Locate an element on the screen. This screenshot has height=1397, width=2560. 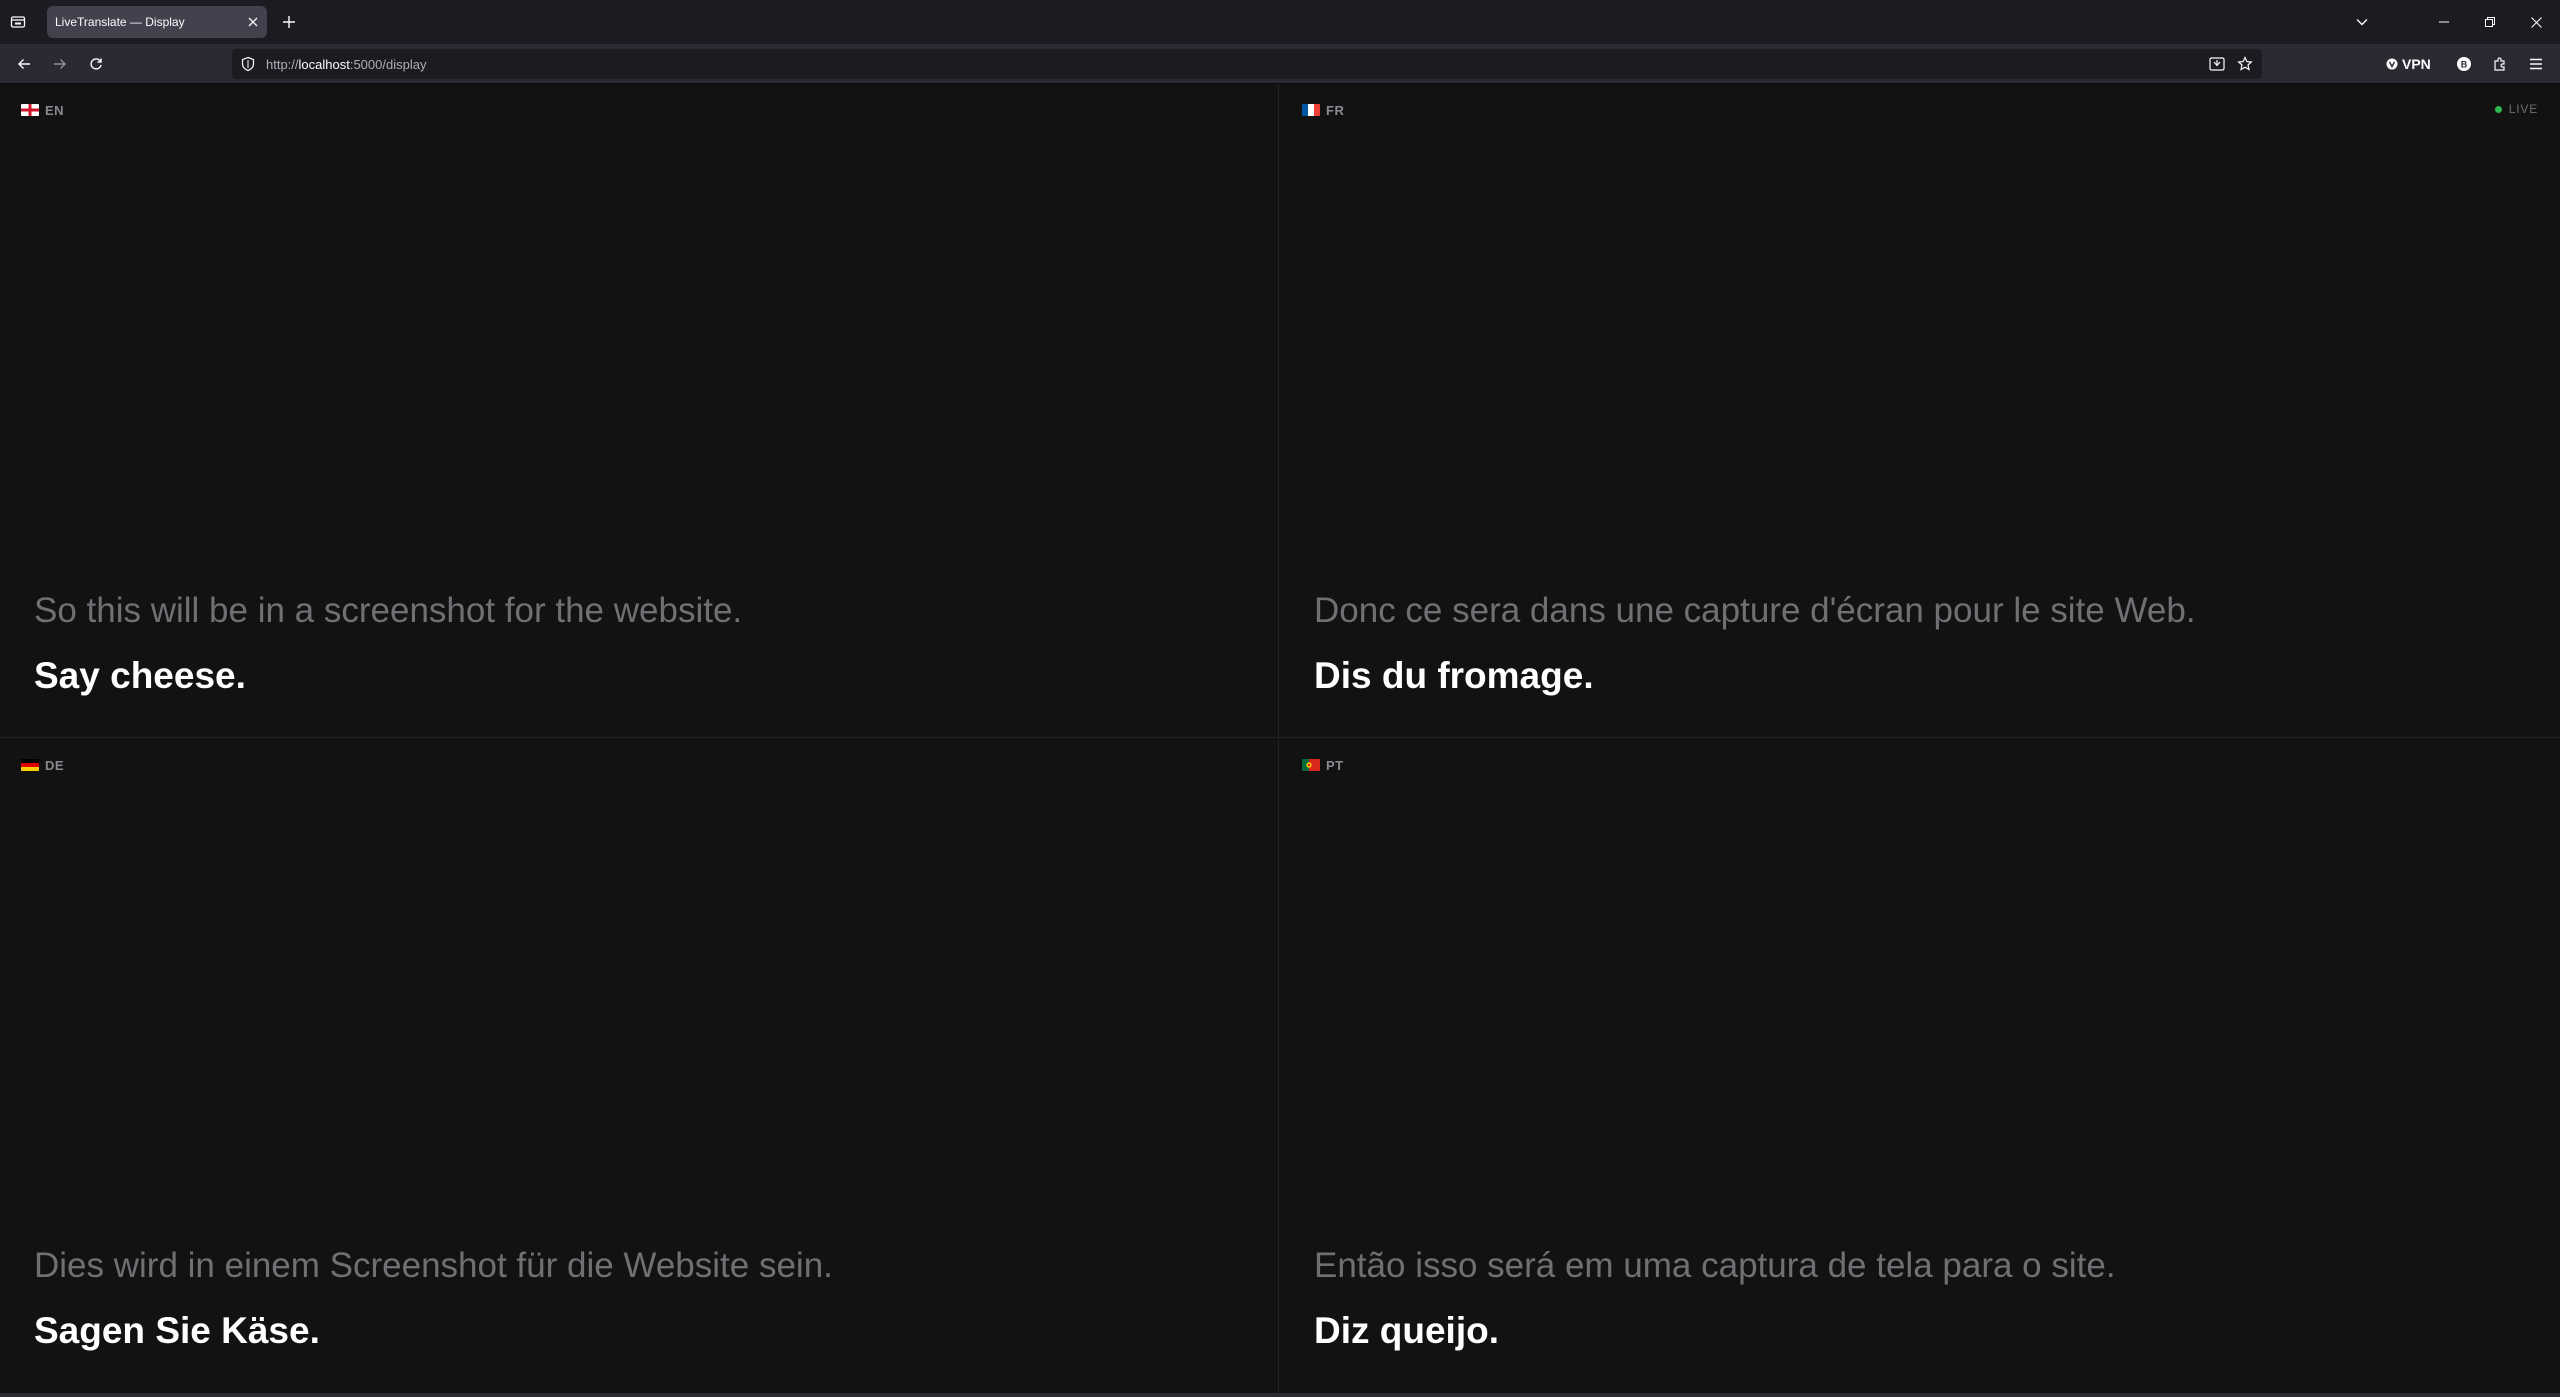
restore-icon is located at coordinates (2490, 22).